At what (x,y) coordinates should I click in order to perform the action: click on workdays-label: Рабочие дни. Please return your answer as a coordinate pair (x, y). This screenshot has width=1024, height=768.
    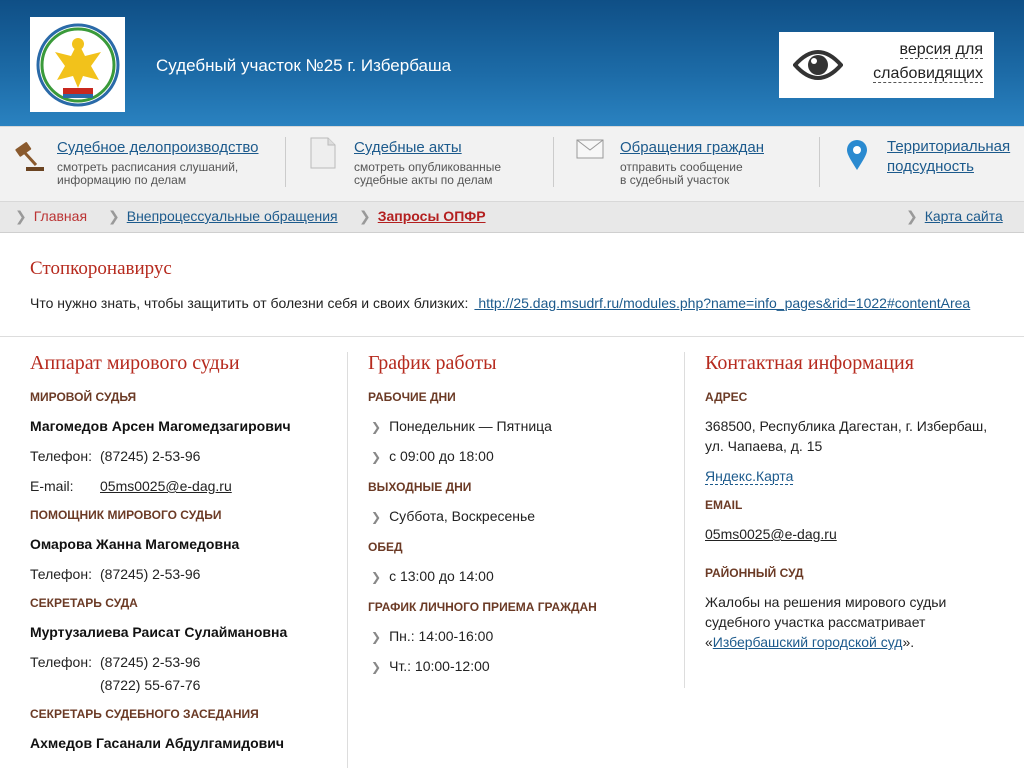
    Looking at the image, I should click on (412, 397).